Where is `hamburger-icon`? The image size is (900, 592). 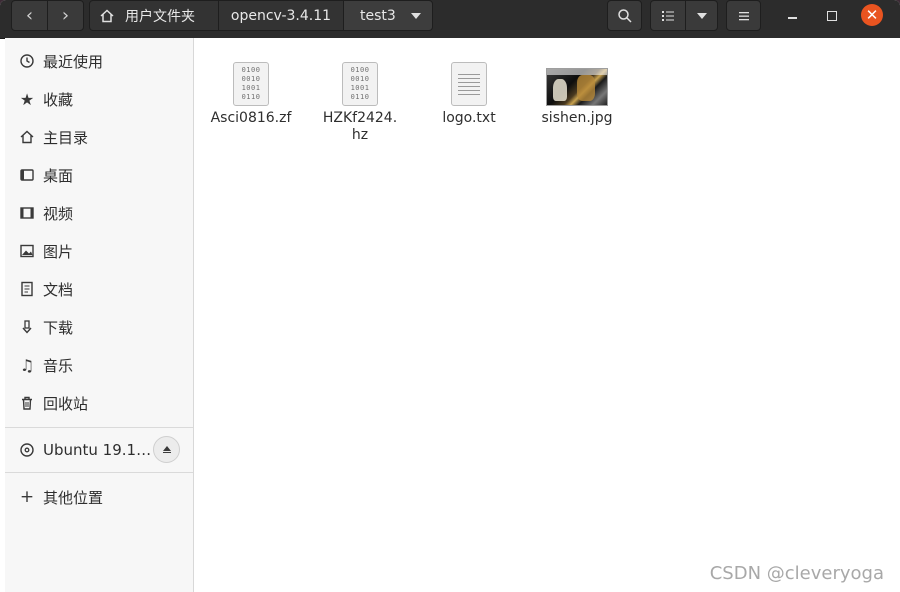 hamburger-icon is located at coordinates (743, 15).